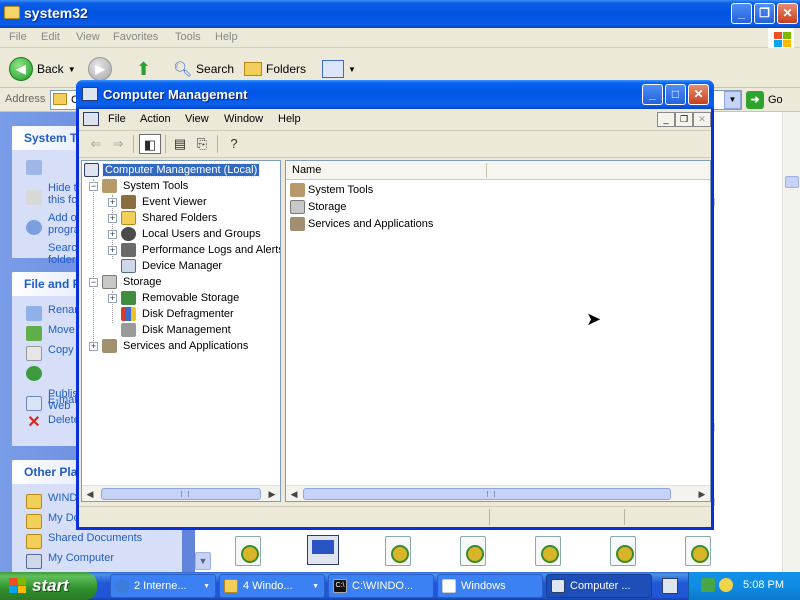  Describe the element at coordinates (763, 585) in the screenshot. I see `clock: 5:08 PM` at that location.